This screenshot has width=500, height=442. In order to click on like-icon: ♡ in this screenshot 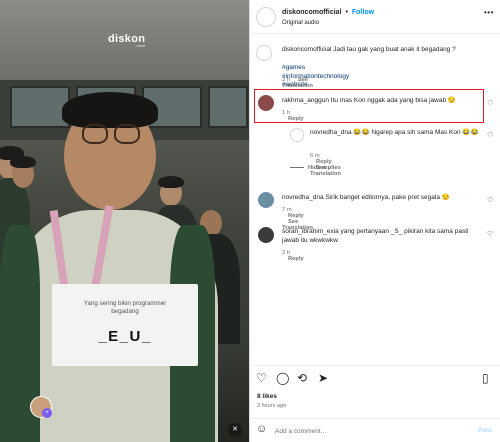, I will do `click(261, 378)`.